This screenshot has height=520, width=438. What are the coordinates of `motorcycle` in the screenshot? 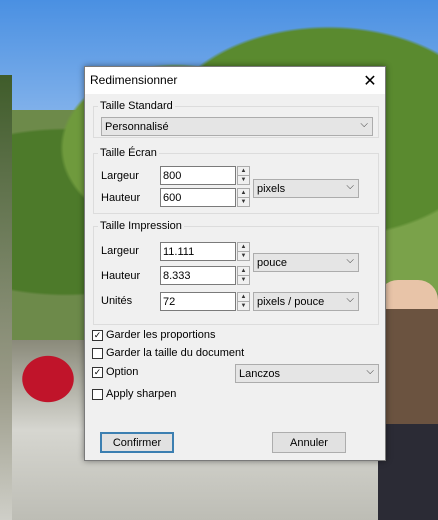 It's located at (48, 385).